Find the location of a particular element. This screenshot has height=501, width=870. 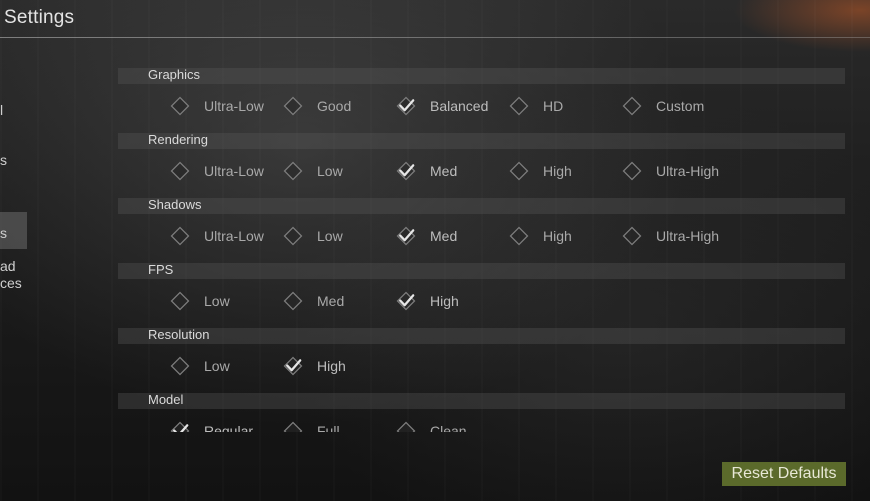

sidebar: l s s ad ces is located at coordinates (15, 269).